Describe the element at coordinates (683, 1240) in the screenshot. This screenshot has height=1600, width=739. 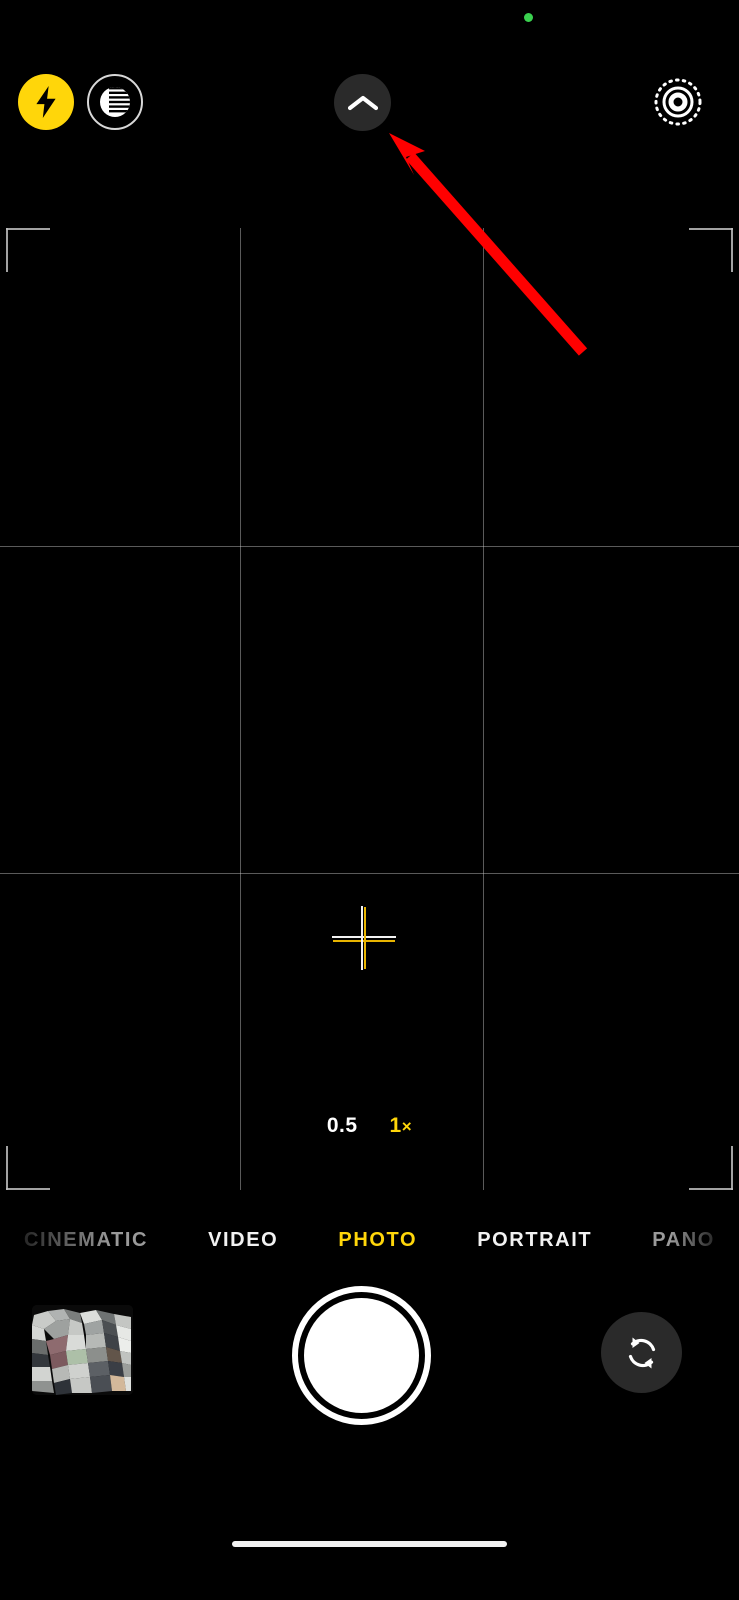
I see `mode-pano: PANO` at that location.